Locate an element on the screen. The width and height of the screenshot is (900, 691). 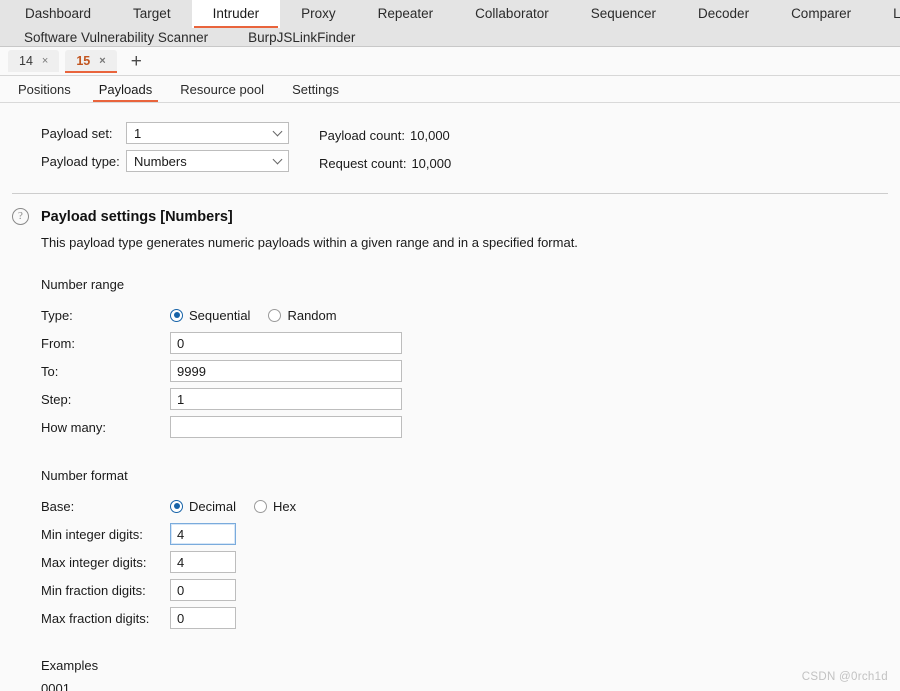
watermark: CSDN @0rch1d is located at coordinates (844, 677).